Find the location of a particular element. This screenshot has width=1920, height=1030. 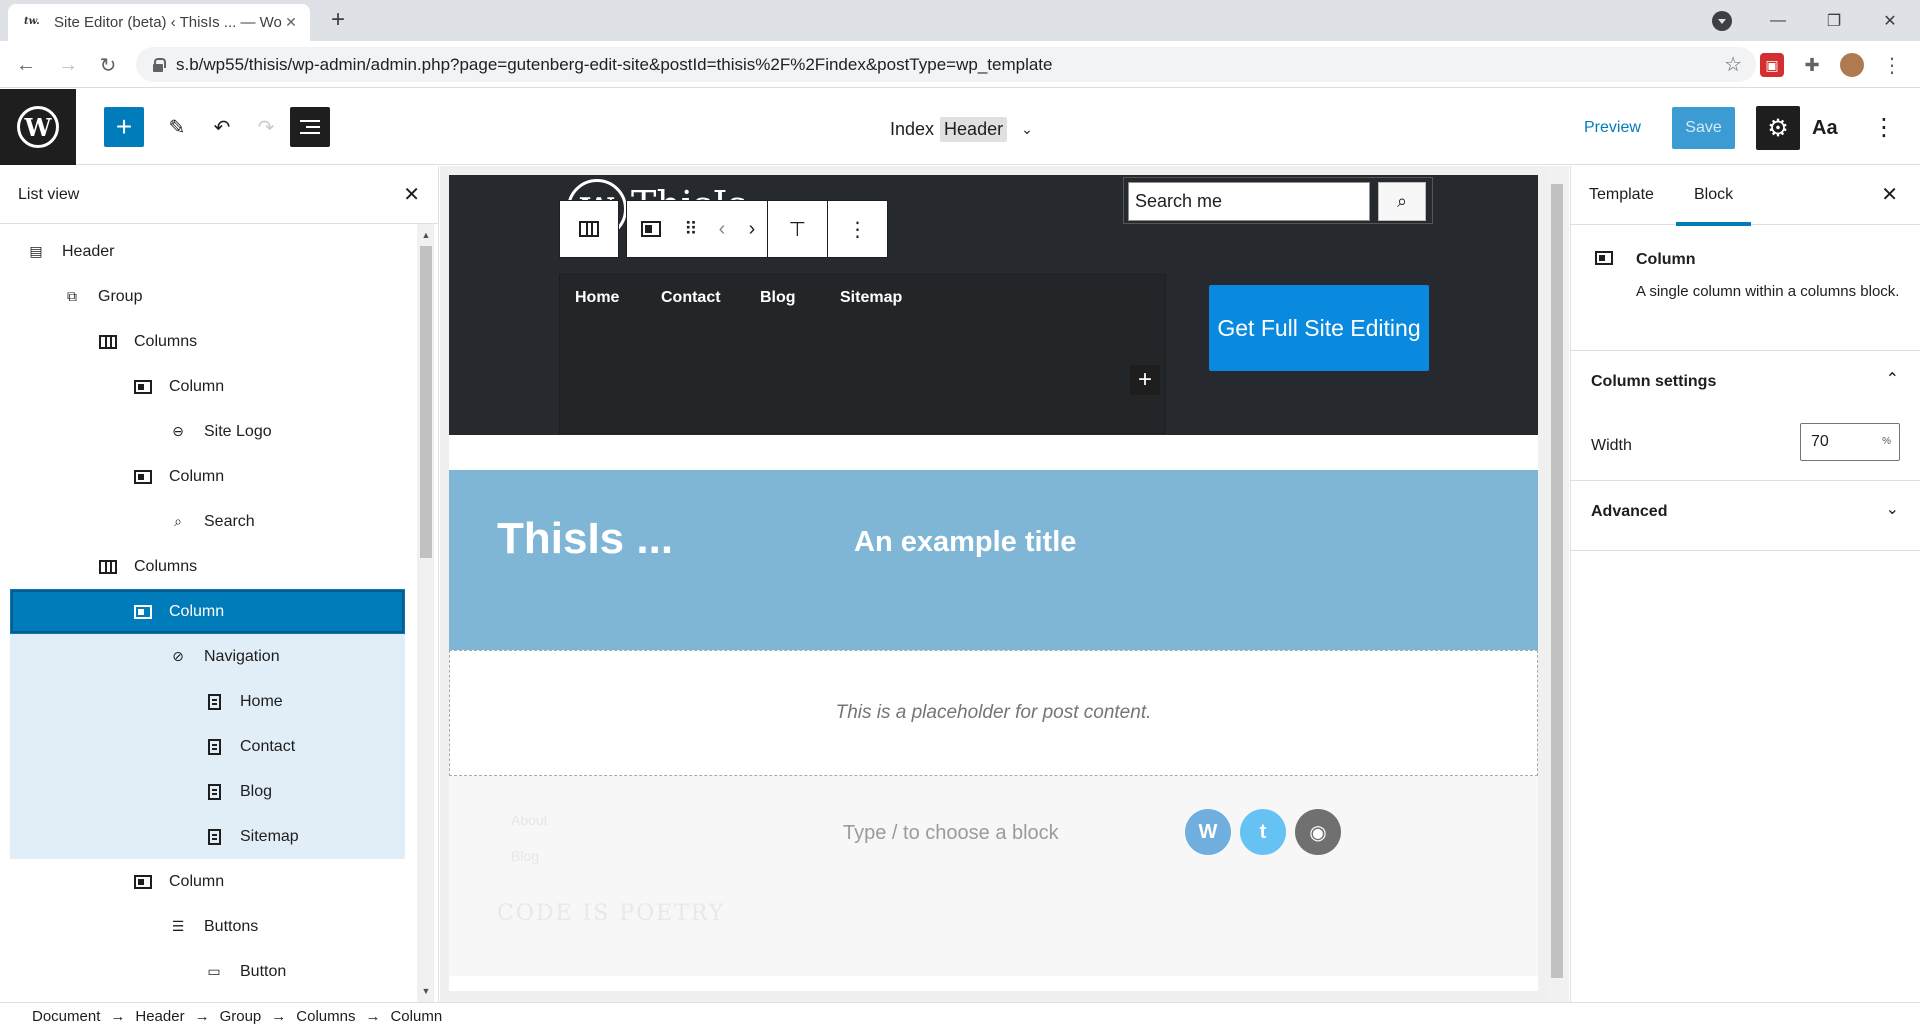

nav-item-blog: Blog is located at coordinates (778, 298).